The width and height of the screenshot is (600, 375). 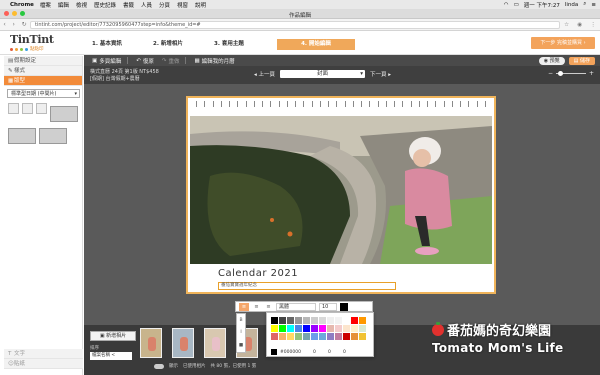 I want to click on star-icon: ☆, so click(x=566, y=25).